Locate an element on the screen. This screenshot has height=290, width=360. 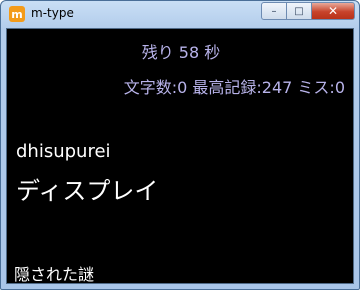
maximize-icon: □ is located at coordinates (299, 11).